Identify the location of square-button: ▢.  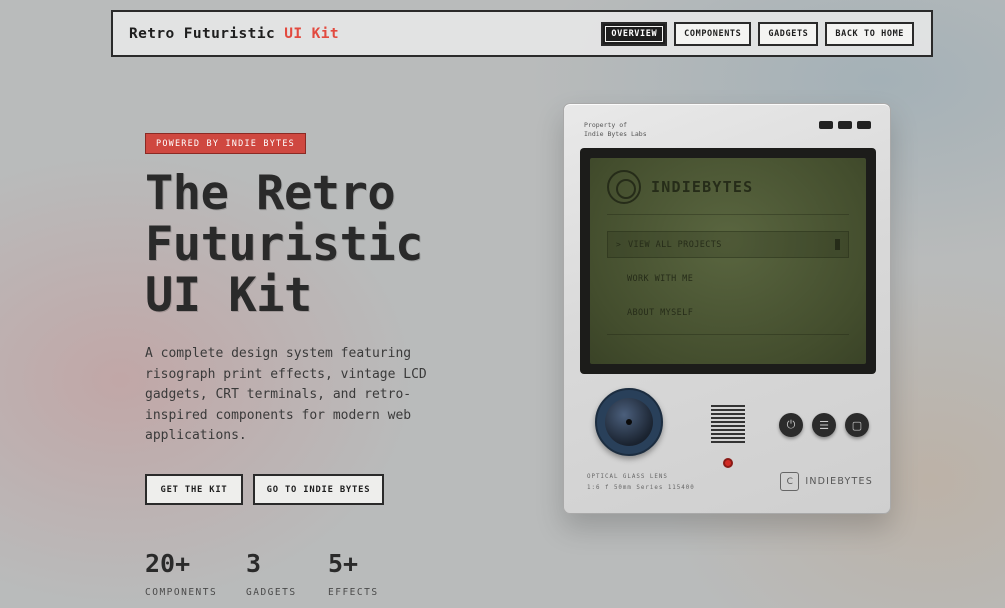
(857, 425).